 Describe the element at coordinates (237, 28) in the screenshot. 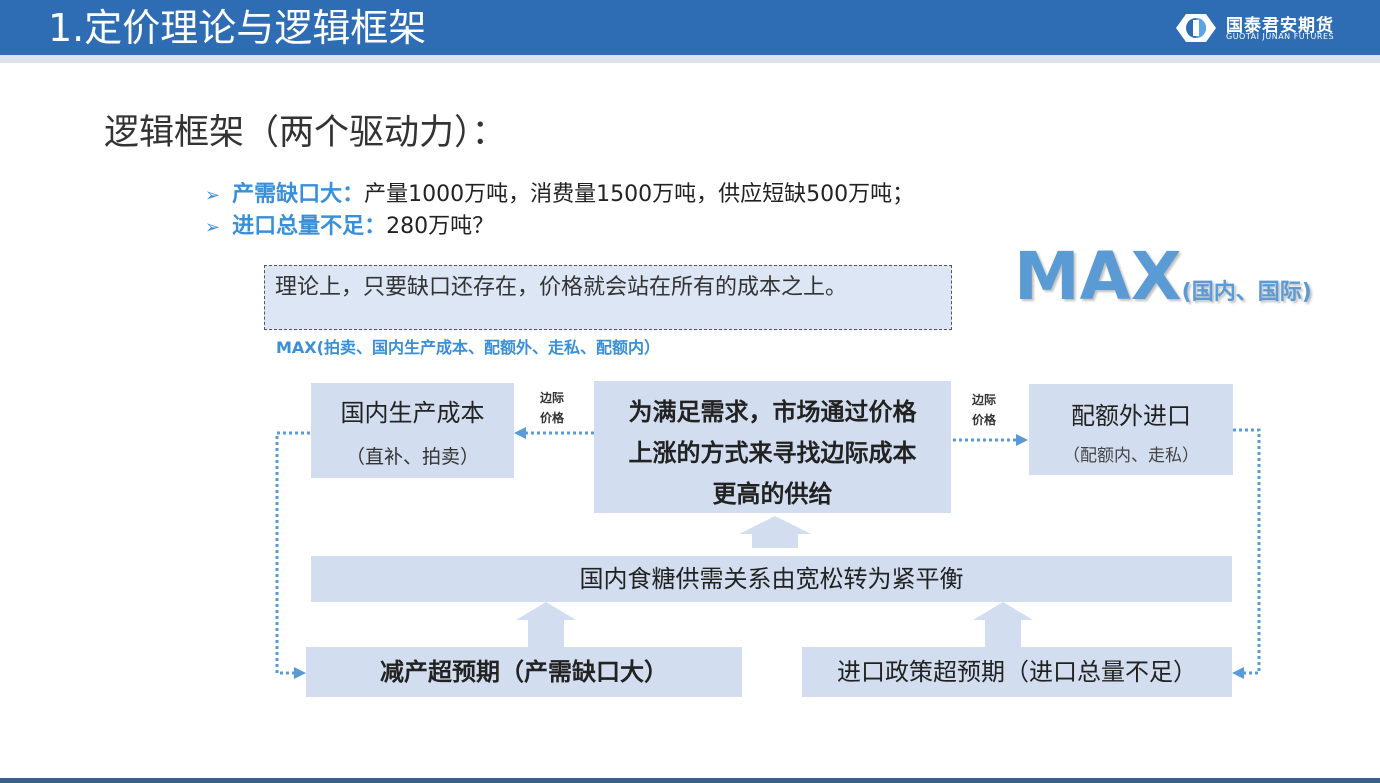

I see `page-title: 1.定价理论与逻辑框架` at that location.